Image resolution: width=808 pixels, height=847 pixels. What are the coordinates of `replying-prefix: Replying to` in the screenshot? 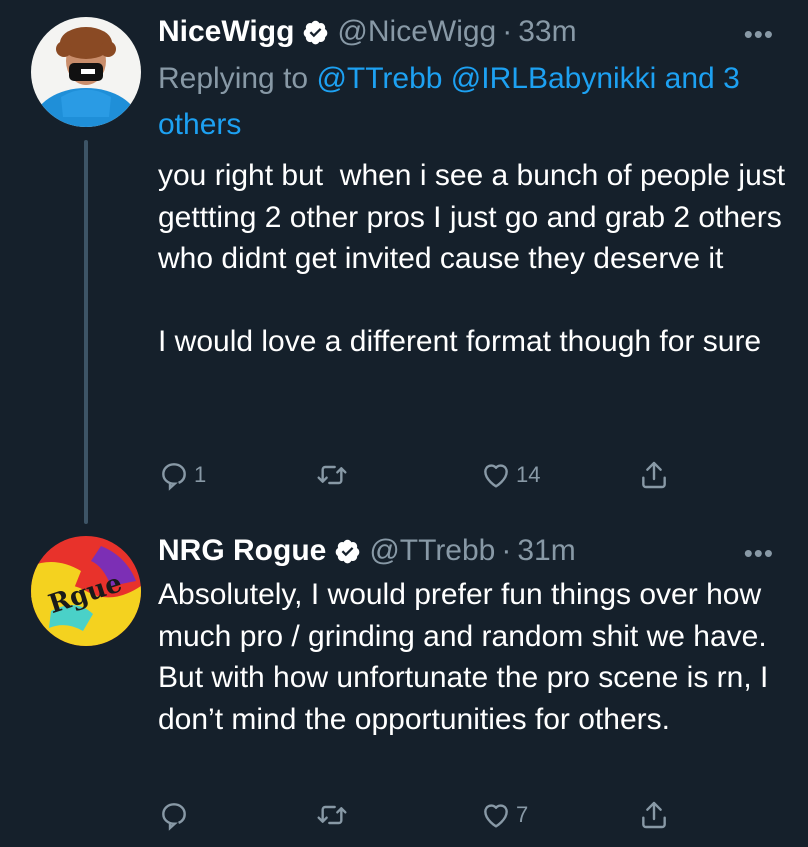 It's located at (237, 78).